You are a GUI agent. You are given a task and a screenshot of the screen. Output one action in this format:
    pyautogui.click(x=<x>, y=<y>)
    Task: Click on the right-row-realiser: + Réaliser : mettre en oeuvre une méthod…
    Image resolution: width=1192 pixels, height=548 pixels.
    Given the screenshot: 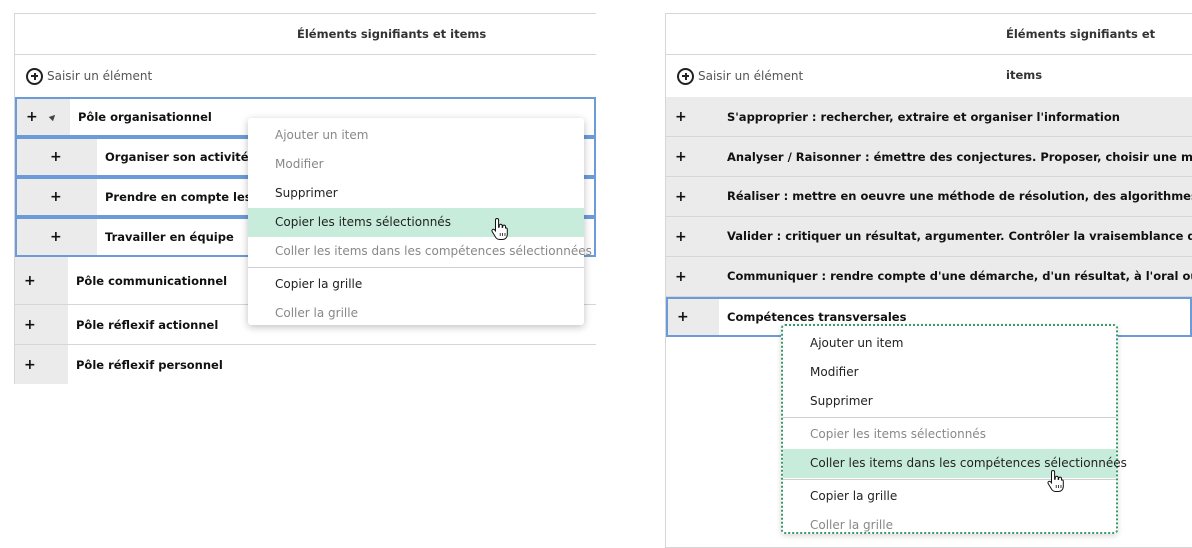 What is the action you would take?
    pyautogui.click(x=929, y=197)
    